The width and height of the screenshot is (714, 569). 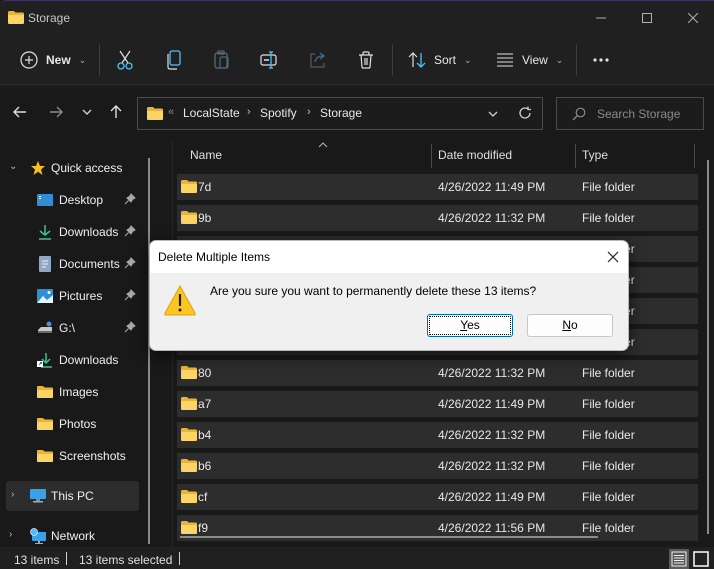 What do you see at coordinates (278, 113) in the screenshot?
I see `breadcrumb-spotify: Spotify` at bounding box center [278, 113].